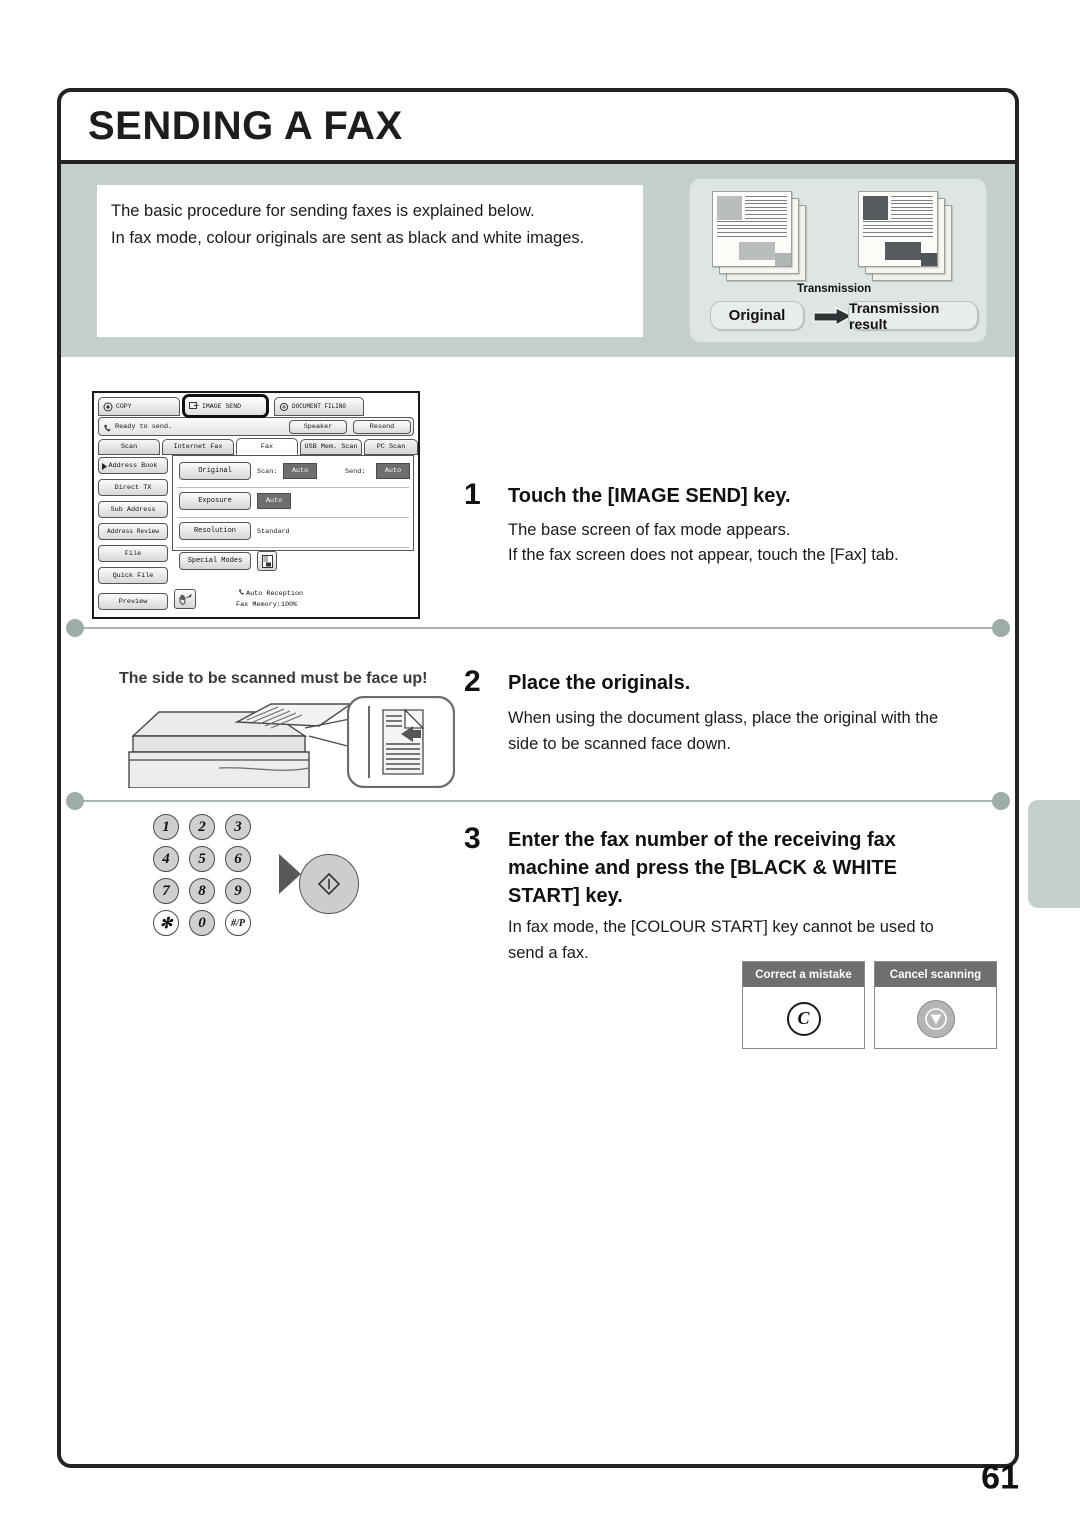 The image size is (1080, 1528). I want to click on sheet-front, so click(752, 229).